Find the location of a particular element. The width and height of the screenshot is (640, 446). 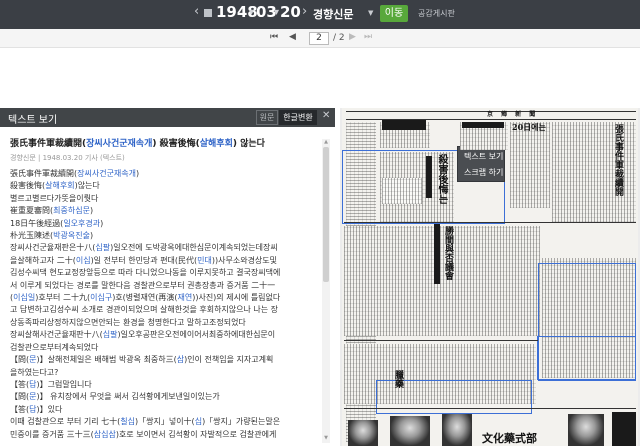

scroll-down-icon: ▼ is located at coordinates (326, 438).